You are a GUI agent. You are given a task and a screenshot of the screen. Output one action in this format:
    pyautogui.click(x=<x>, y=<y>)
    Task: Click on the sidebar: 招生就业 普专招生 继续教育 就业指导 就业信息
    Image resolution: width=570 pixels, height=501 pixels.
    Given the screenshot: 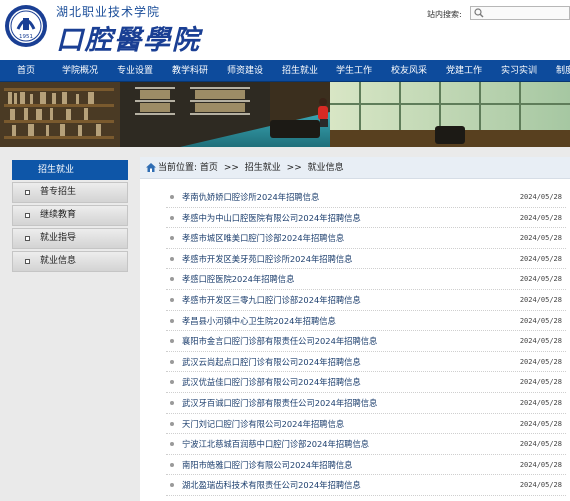 What is the action you would take?
    pyautogui.click(x=70, y=216)
    